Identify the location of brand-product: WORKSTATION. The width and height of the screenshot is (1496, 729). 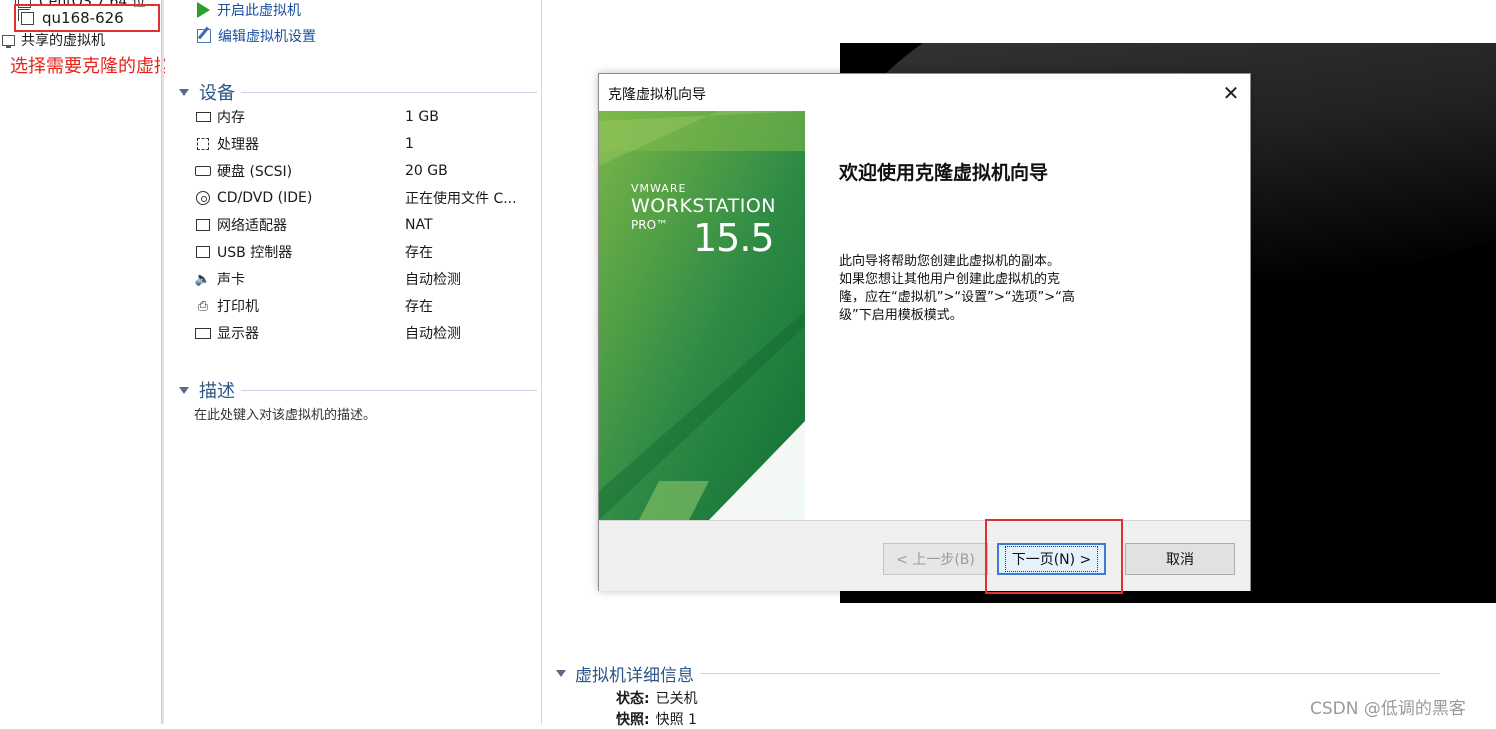
(703, 206).